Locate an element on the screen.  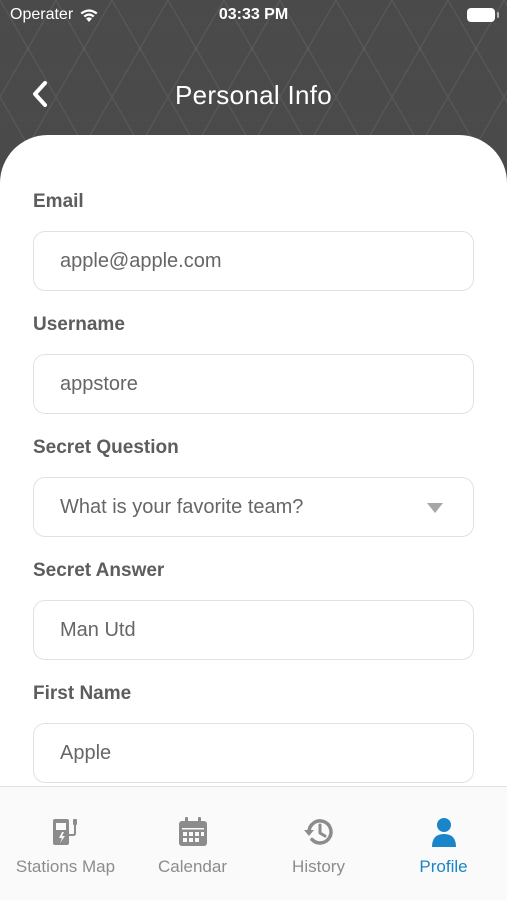
secret-question-select: What is your favorite team? is located at coordinates (253, 507).